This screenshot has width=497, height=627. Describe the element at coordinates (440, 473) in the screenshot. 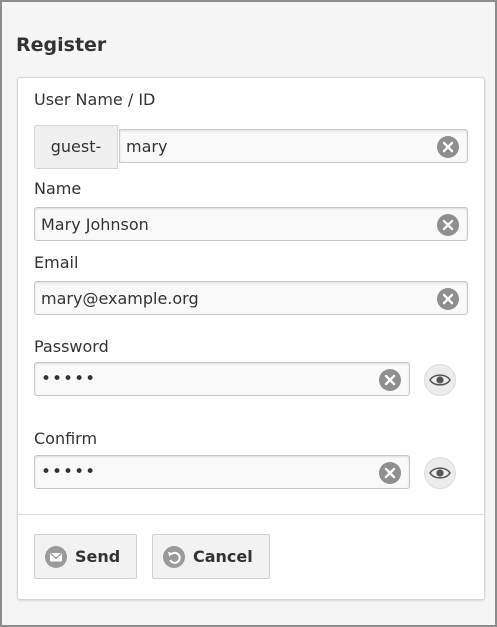

I see `show-confirm-eye-icon` at that location.